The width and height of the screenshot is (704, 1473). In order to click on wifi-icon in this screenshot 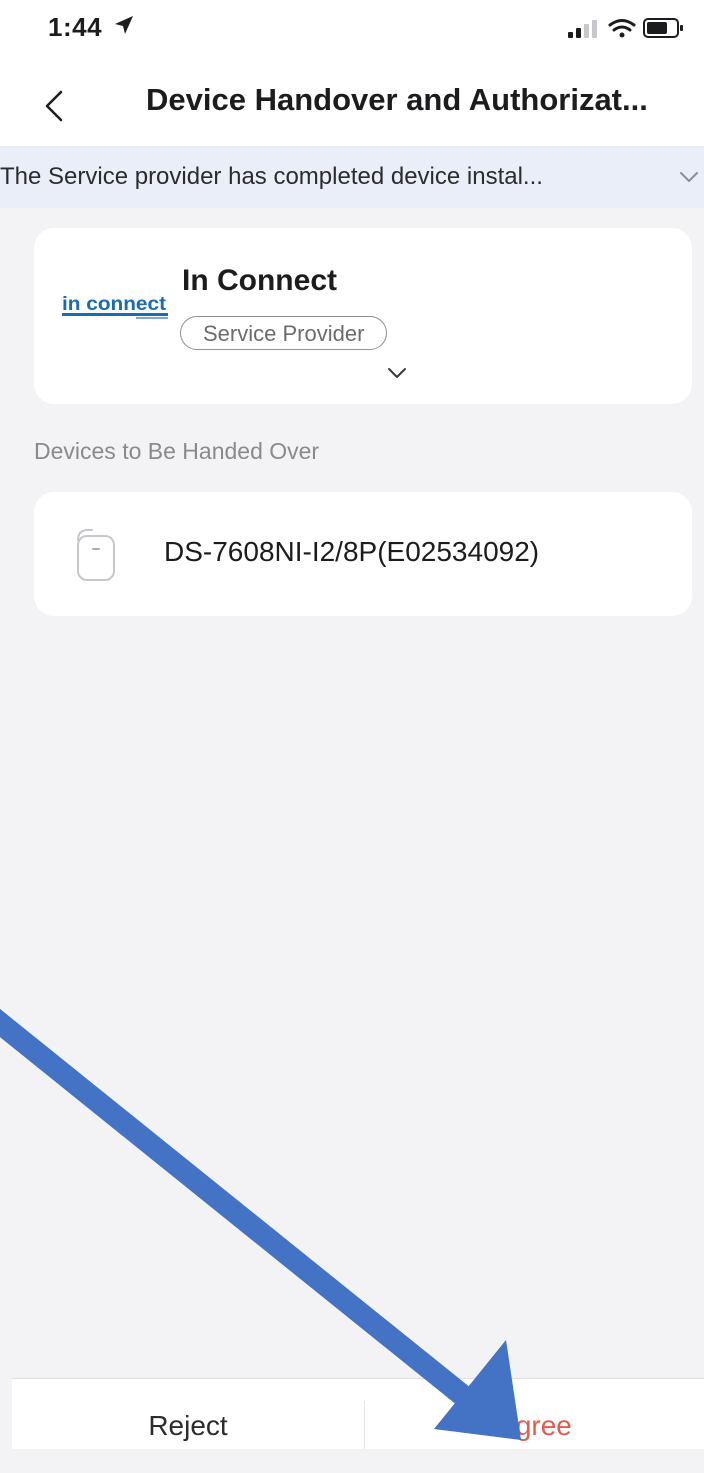, I will do `click(622, 28)`.